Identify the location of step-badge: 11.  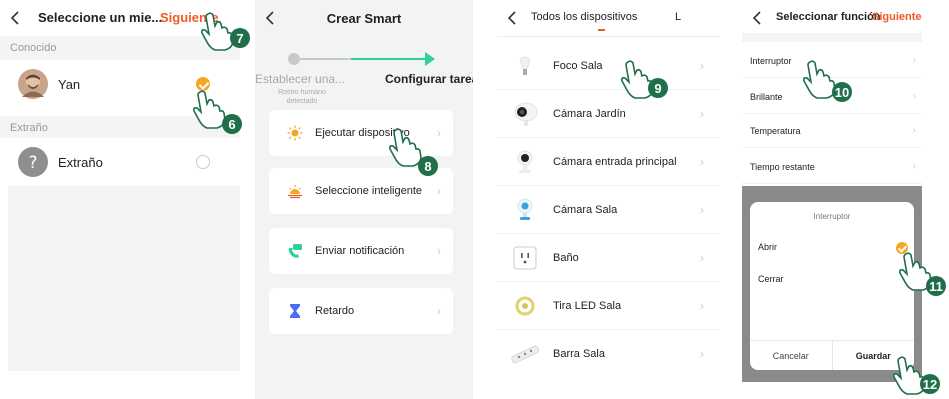
(936, 286).